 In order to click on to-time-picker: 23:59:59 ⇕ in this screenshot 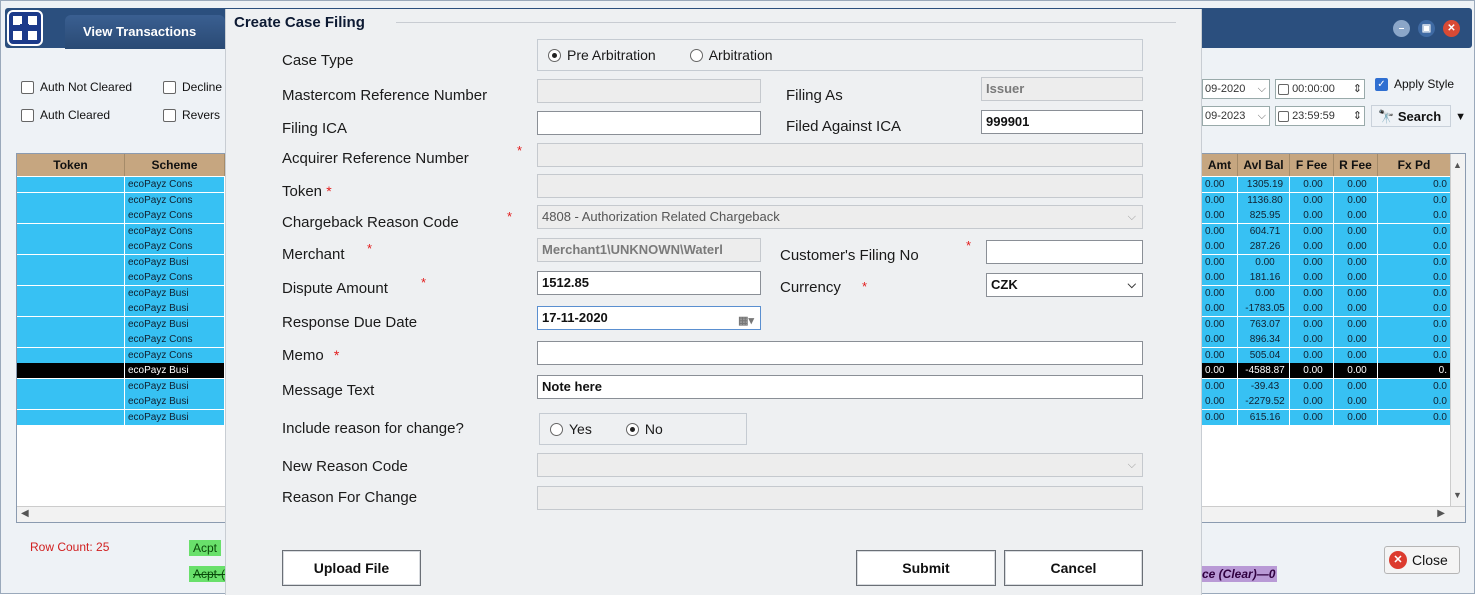, I will do `click(1320, 116)`.